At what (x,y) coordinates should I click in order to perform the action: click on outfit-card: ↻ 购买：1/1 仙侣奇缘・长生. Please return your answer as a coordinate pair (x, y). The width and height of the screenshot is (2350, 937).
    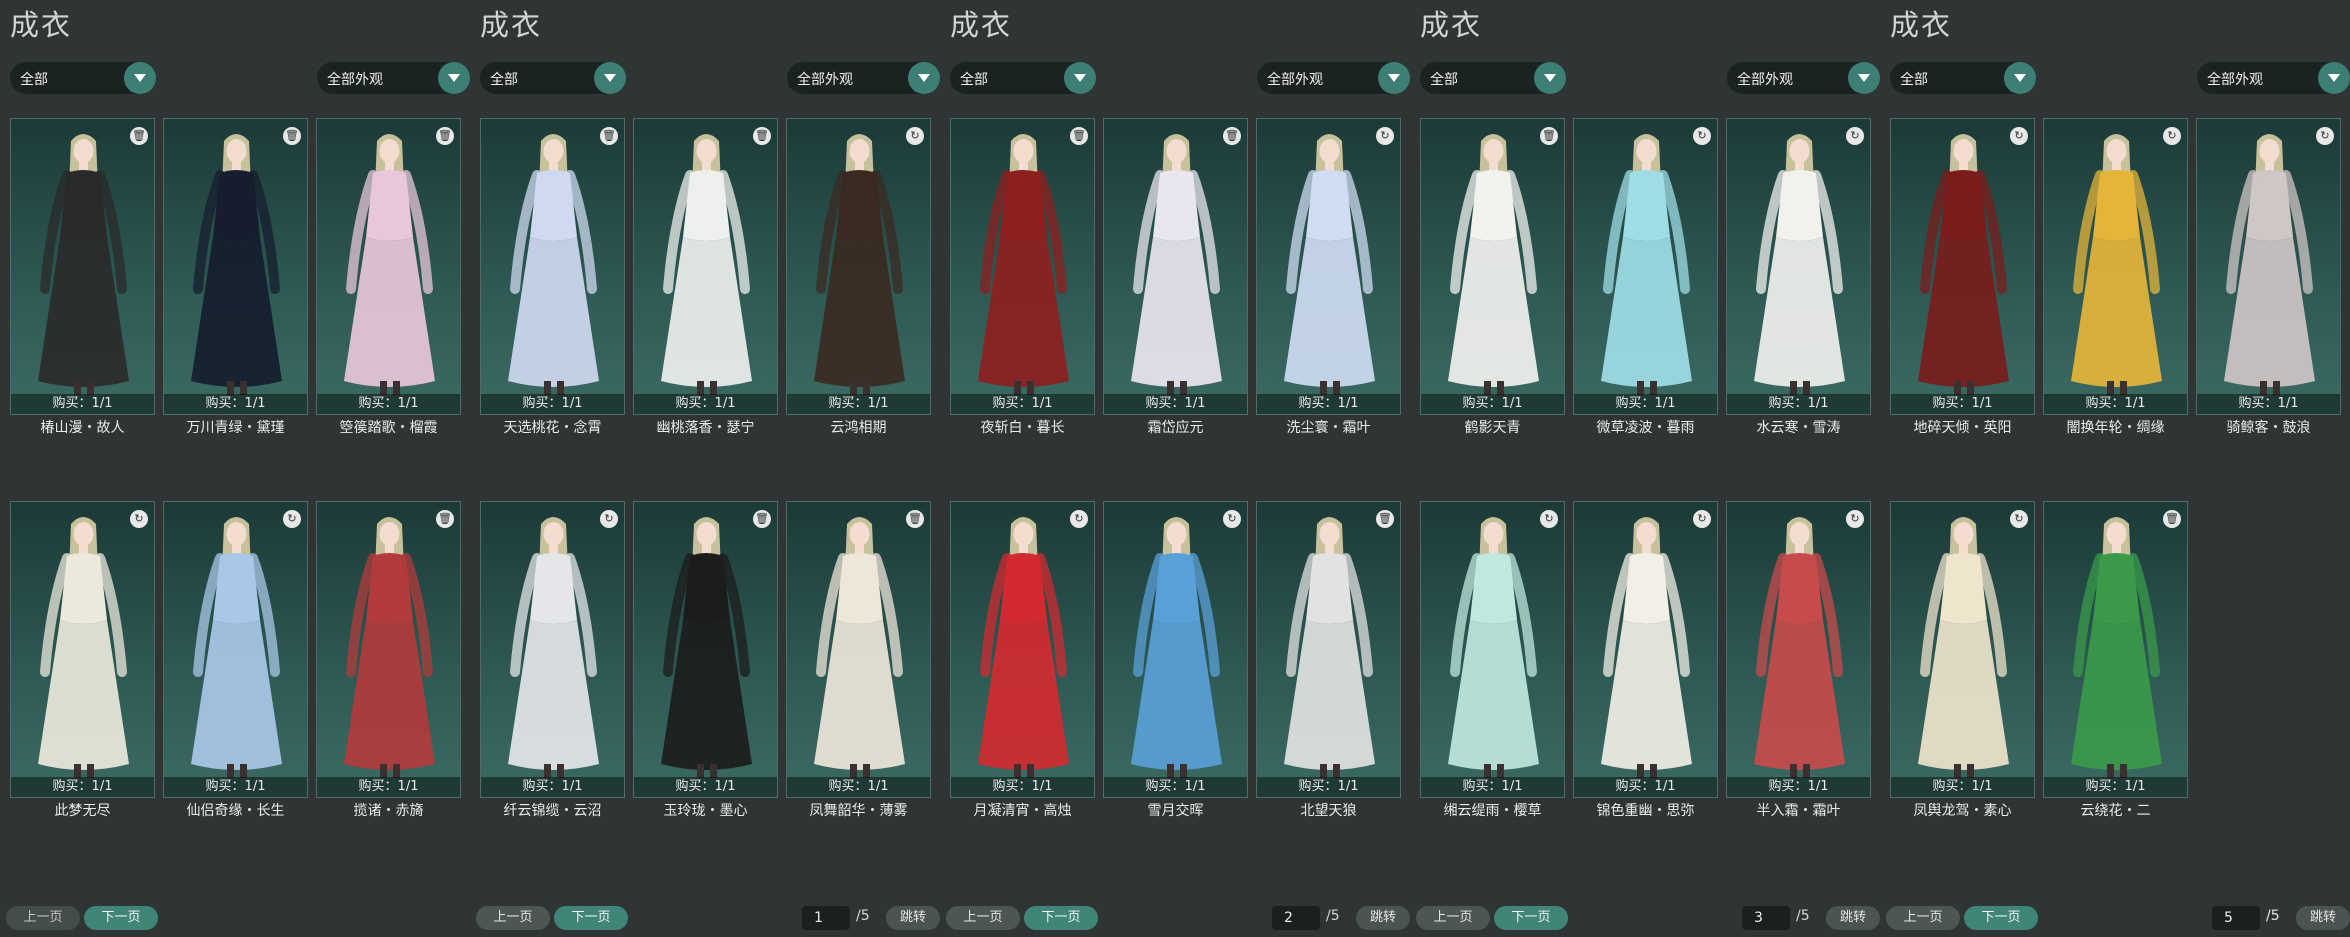
    Looking at the image, I should click on (235, 660).